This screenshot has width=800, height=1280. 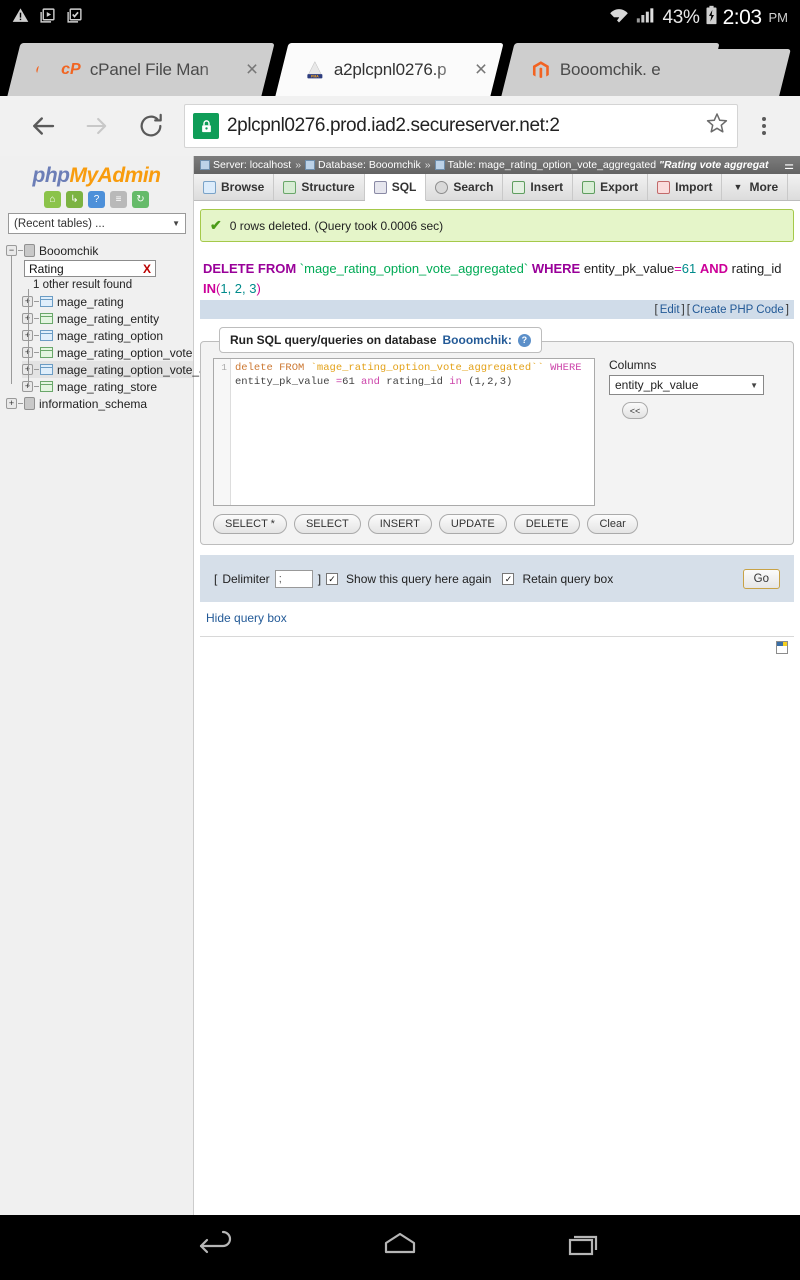 What do you see at coordinates (685, 187) in the screenshot?
I see `tab-import: Import` at bounding box center [685, 187].